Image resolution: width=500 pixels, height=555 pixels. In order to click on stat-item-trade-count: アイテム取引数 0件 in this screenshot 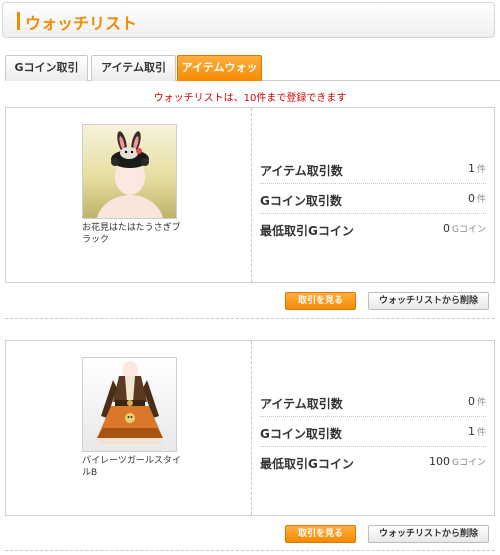, I will do `click(373, 402)`.